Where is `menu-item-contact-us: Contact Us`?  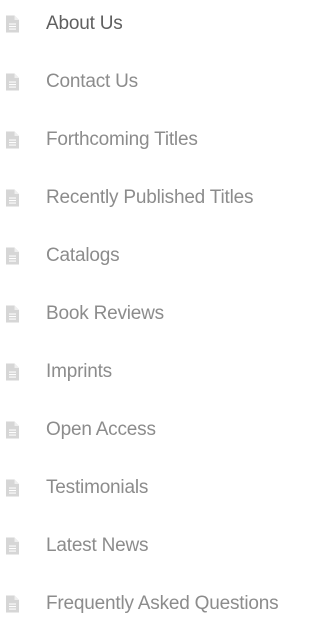
menu-item-contact-us: Contact Us is located at coordinates (166, 82).